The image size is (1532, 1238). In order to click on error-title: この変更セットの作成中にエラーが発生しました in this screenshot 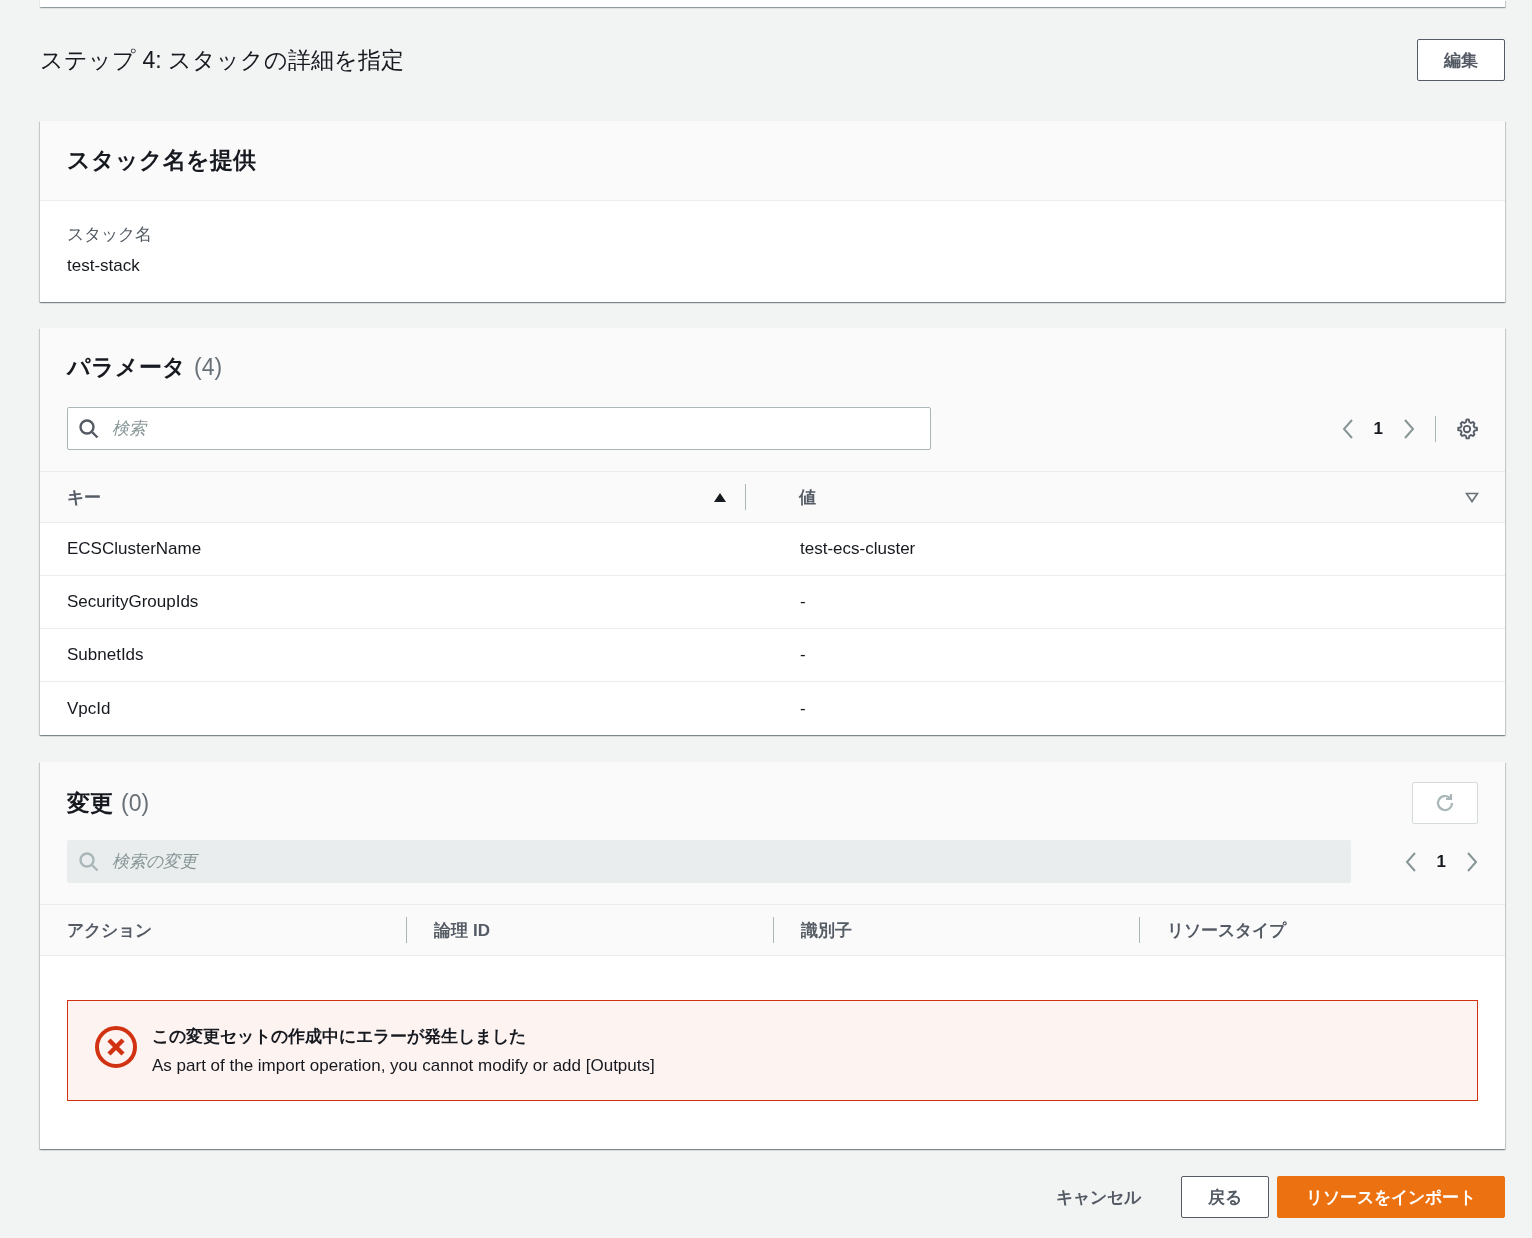, I will do `click(339, 1037)`.